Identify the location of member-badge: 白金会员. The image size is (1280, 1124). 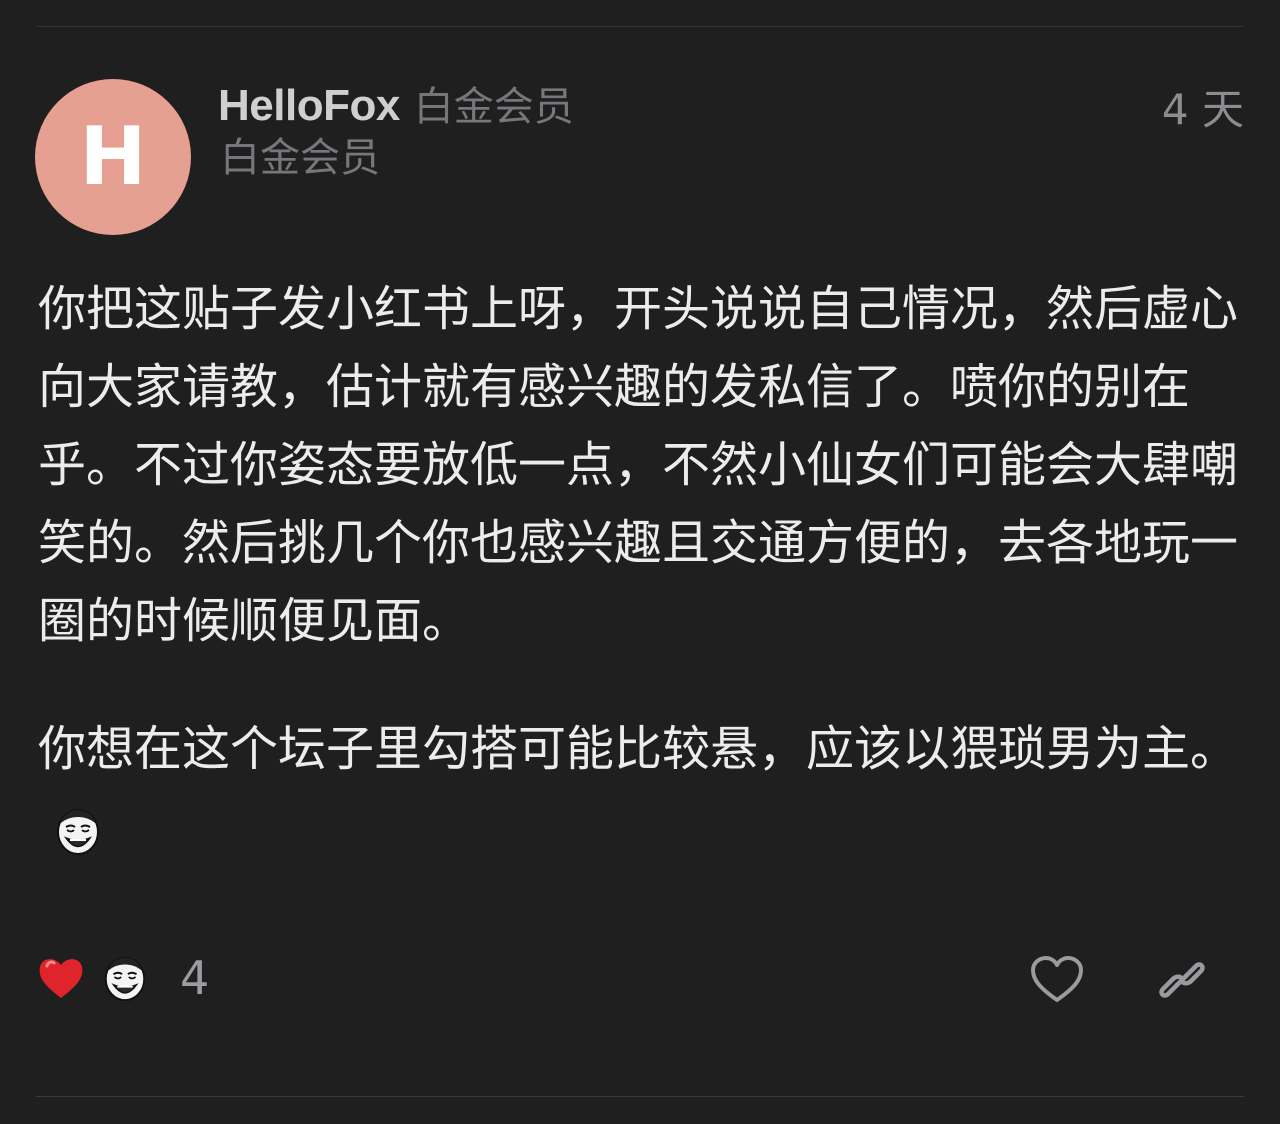
(493, 107).